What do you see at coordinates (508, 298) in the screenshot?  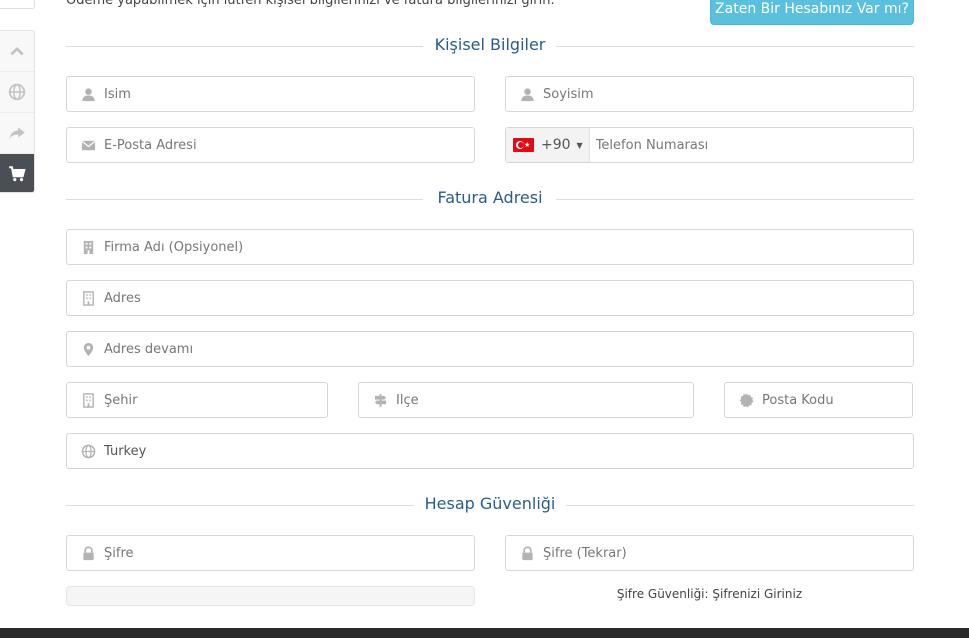 I see `address-input` at bounding box center [508, 298].